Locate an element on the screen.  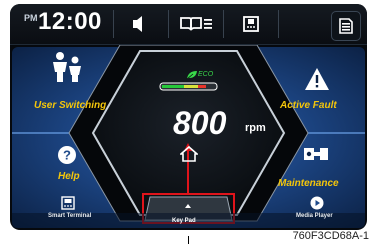
media-player-label: Media Player is located at coordinates (314, 216).